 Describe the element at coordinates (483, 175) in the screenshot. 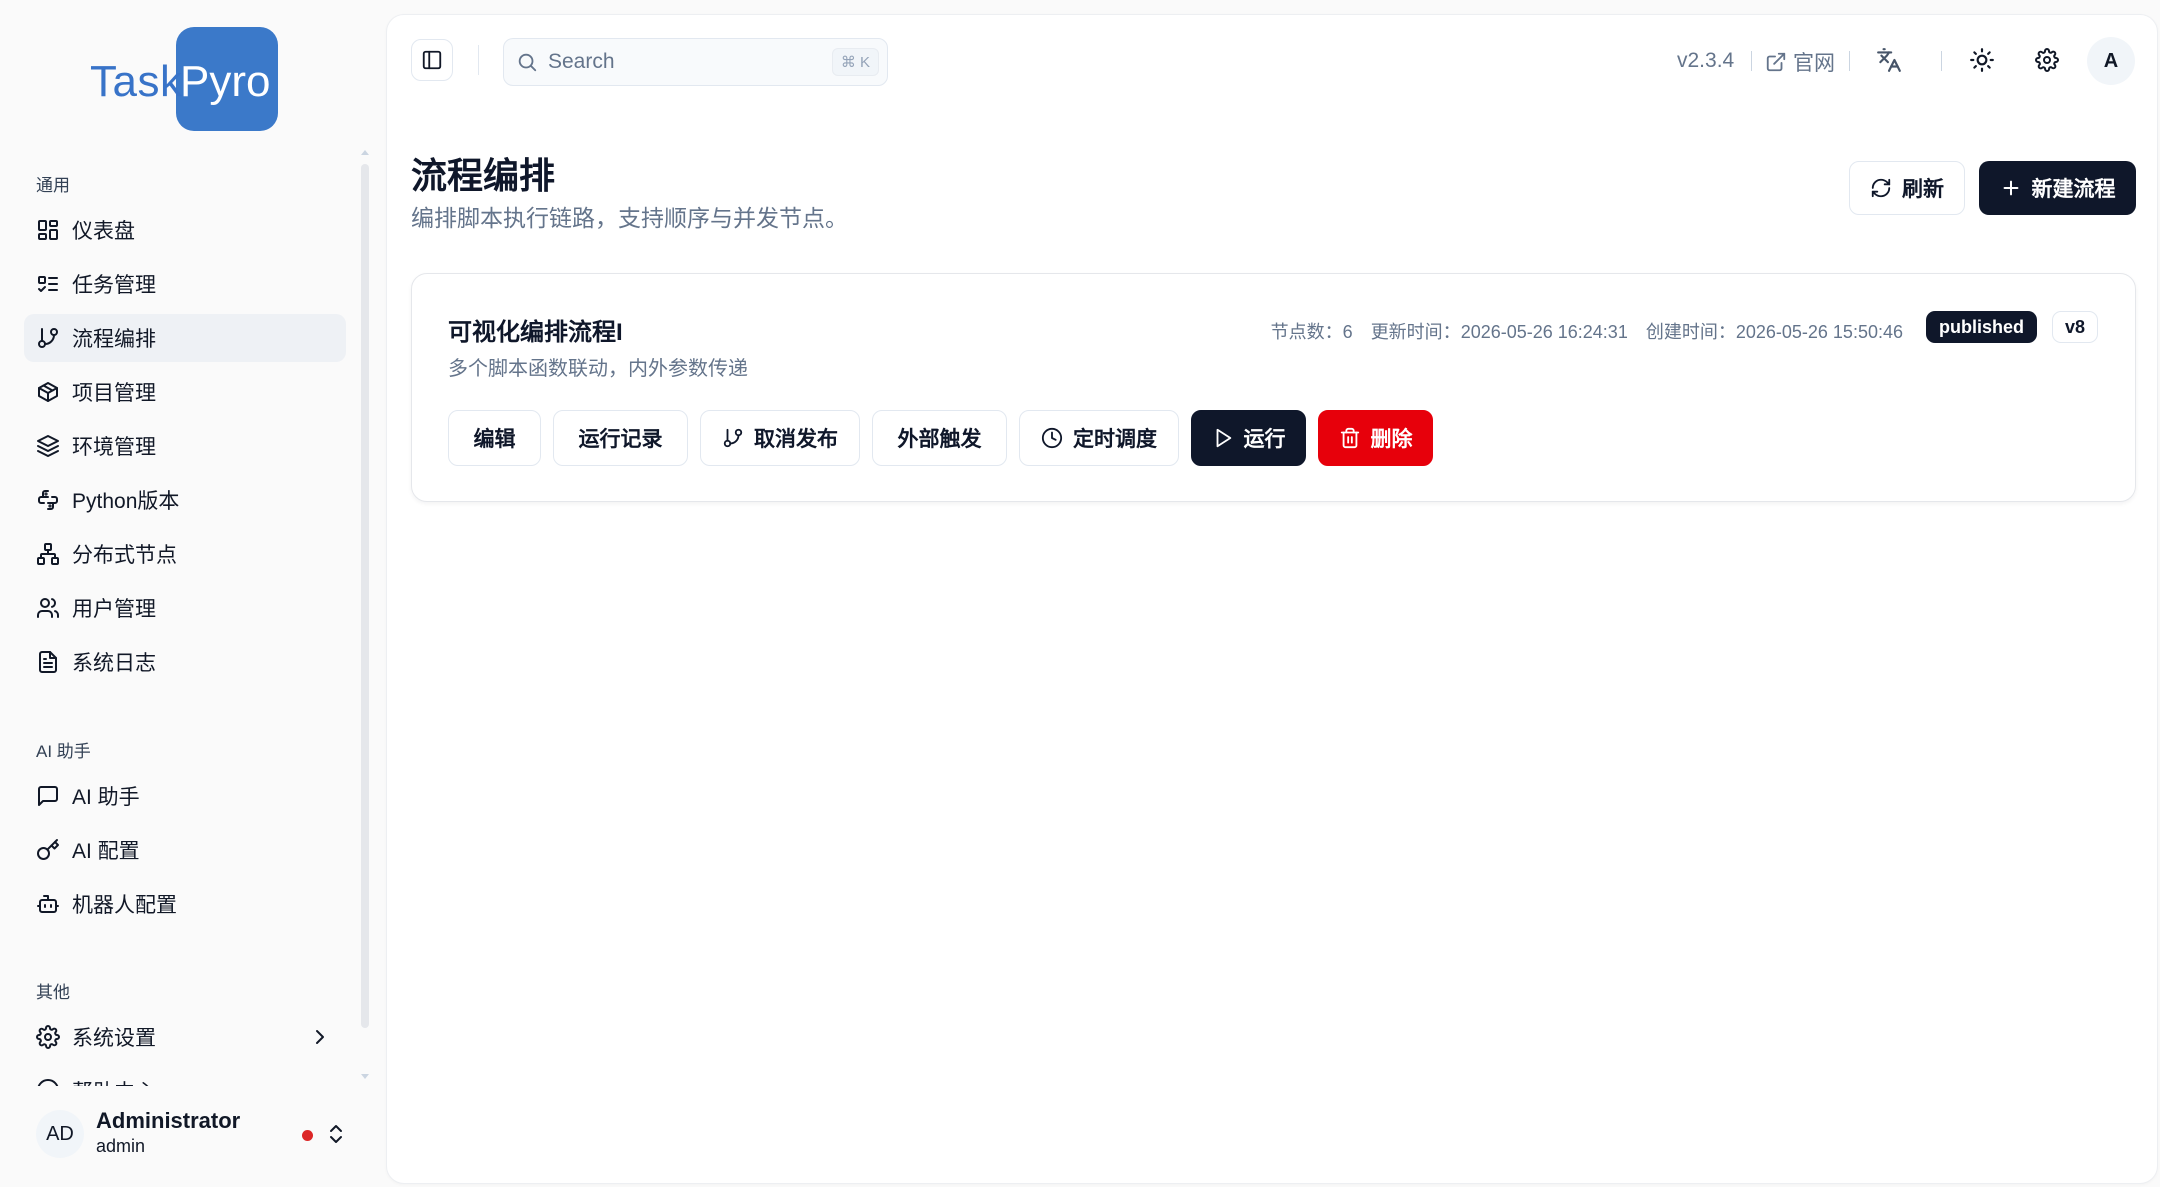

I see `page-title: 流程编排` at that location.